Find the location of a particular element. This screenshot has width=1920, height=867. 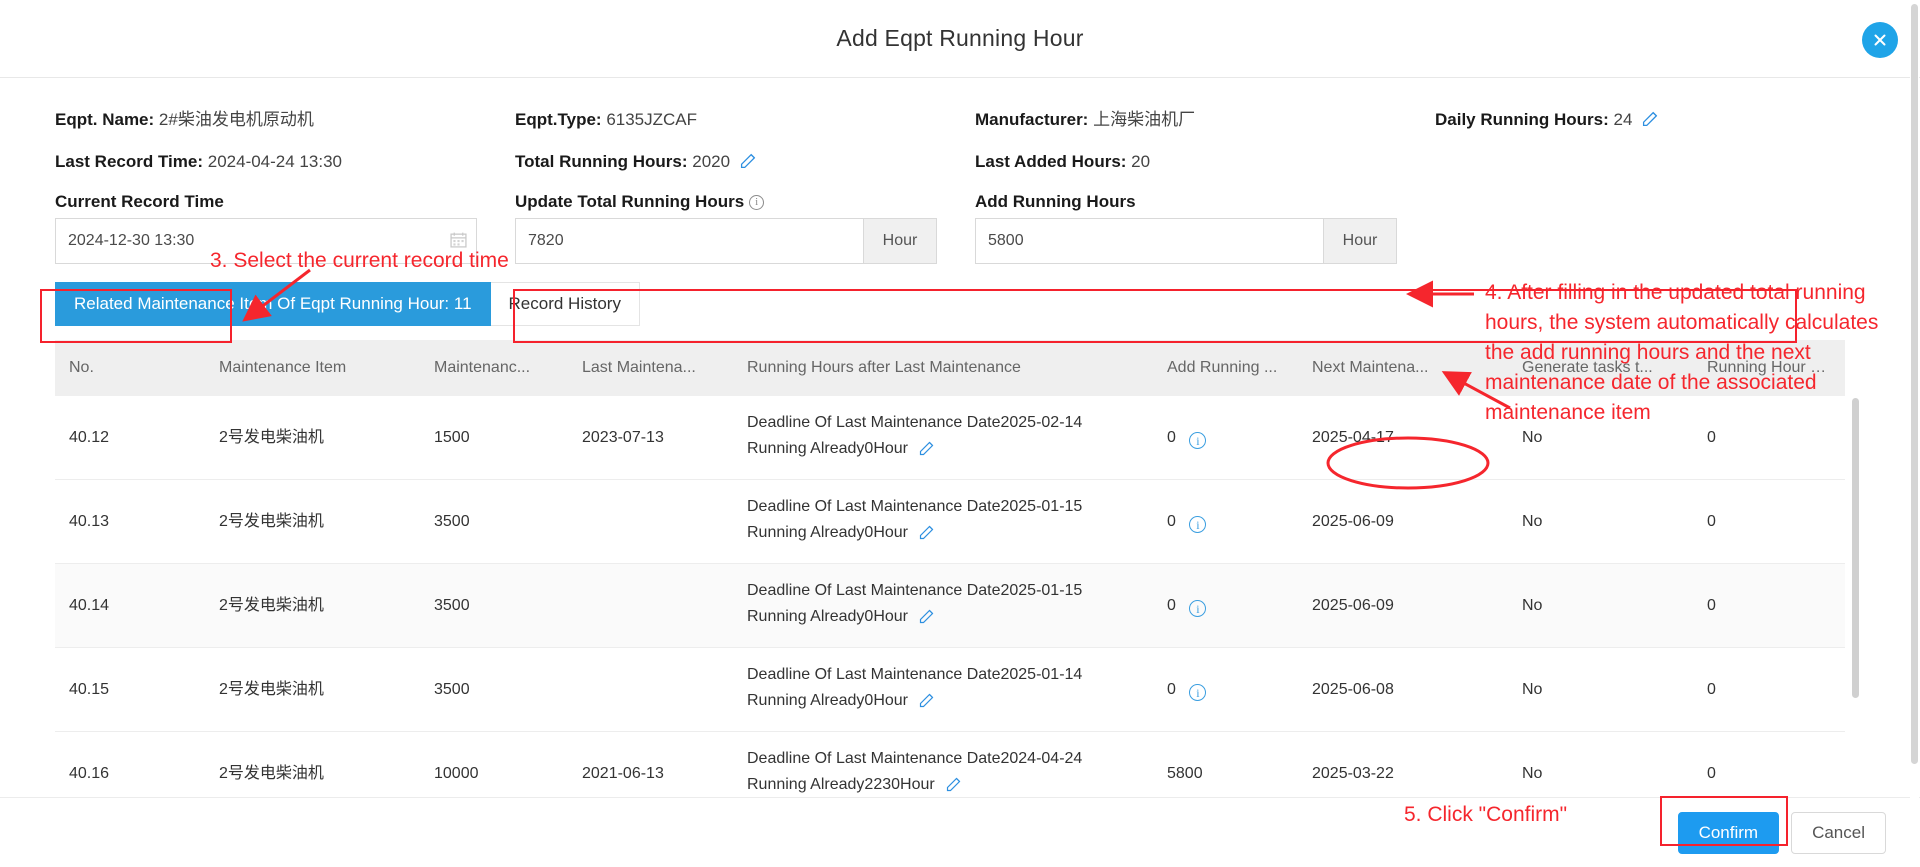

last-added-hours-label: Last Added Hours: is located at coordinates (1051, 161).